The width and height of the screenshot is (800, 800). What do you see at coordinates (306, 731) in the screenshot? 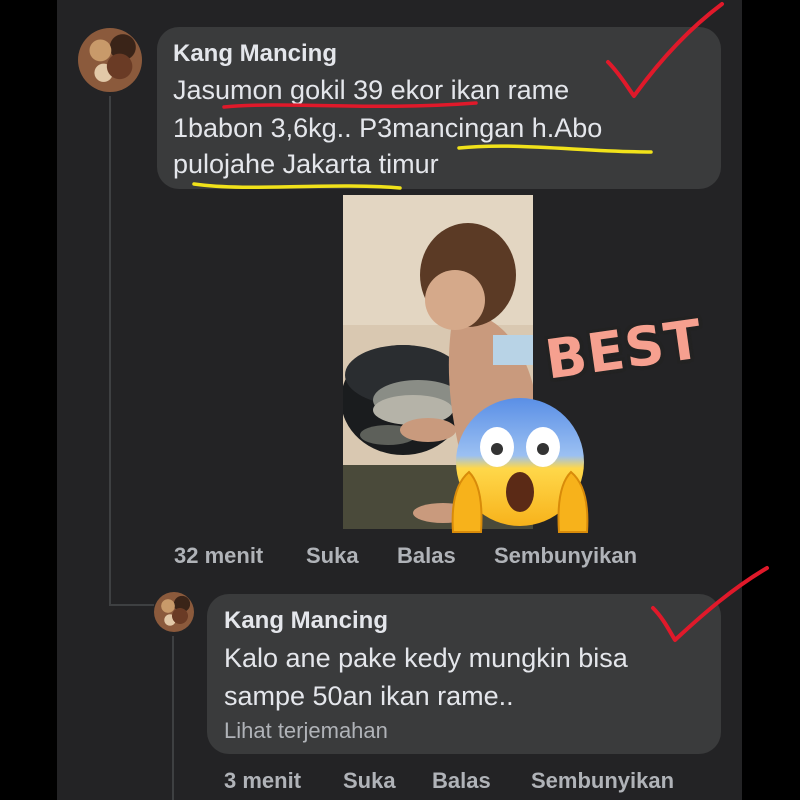
I see `see-translation-link: Lihat terjemahan` at bounding box center [306, 731].